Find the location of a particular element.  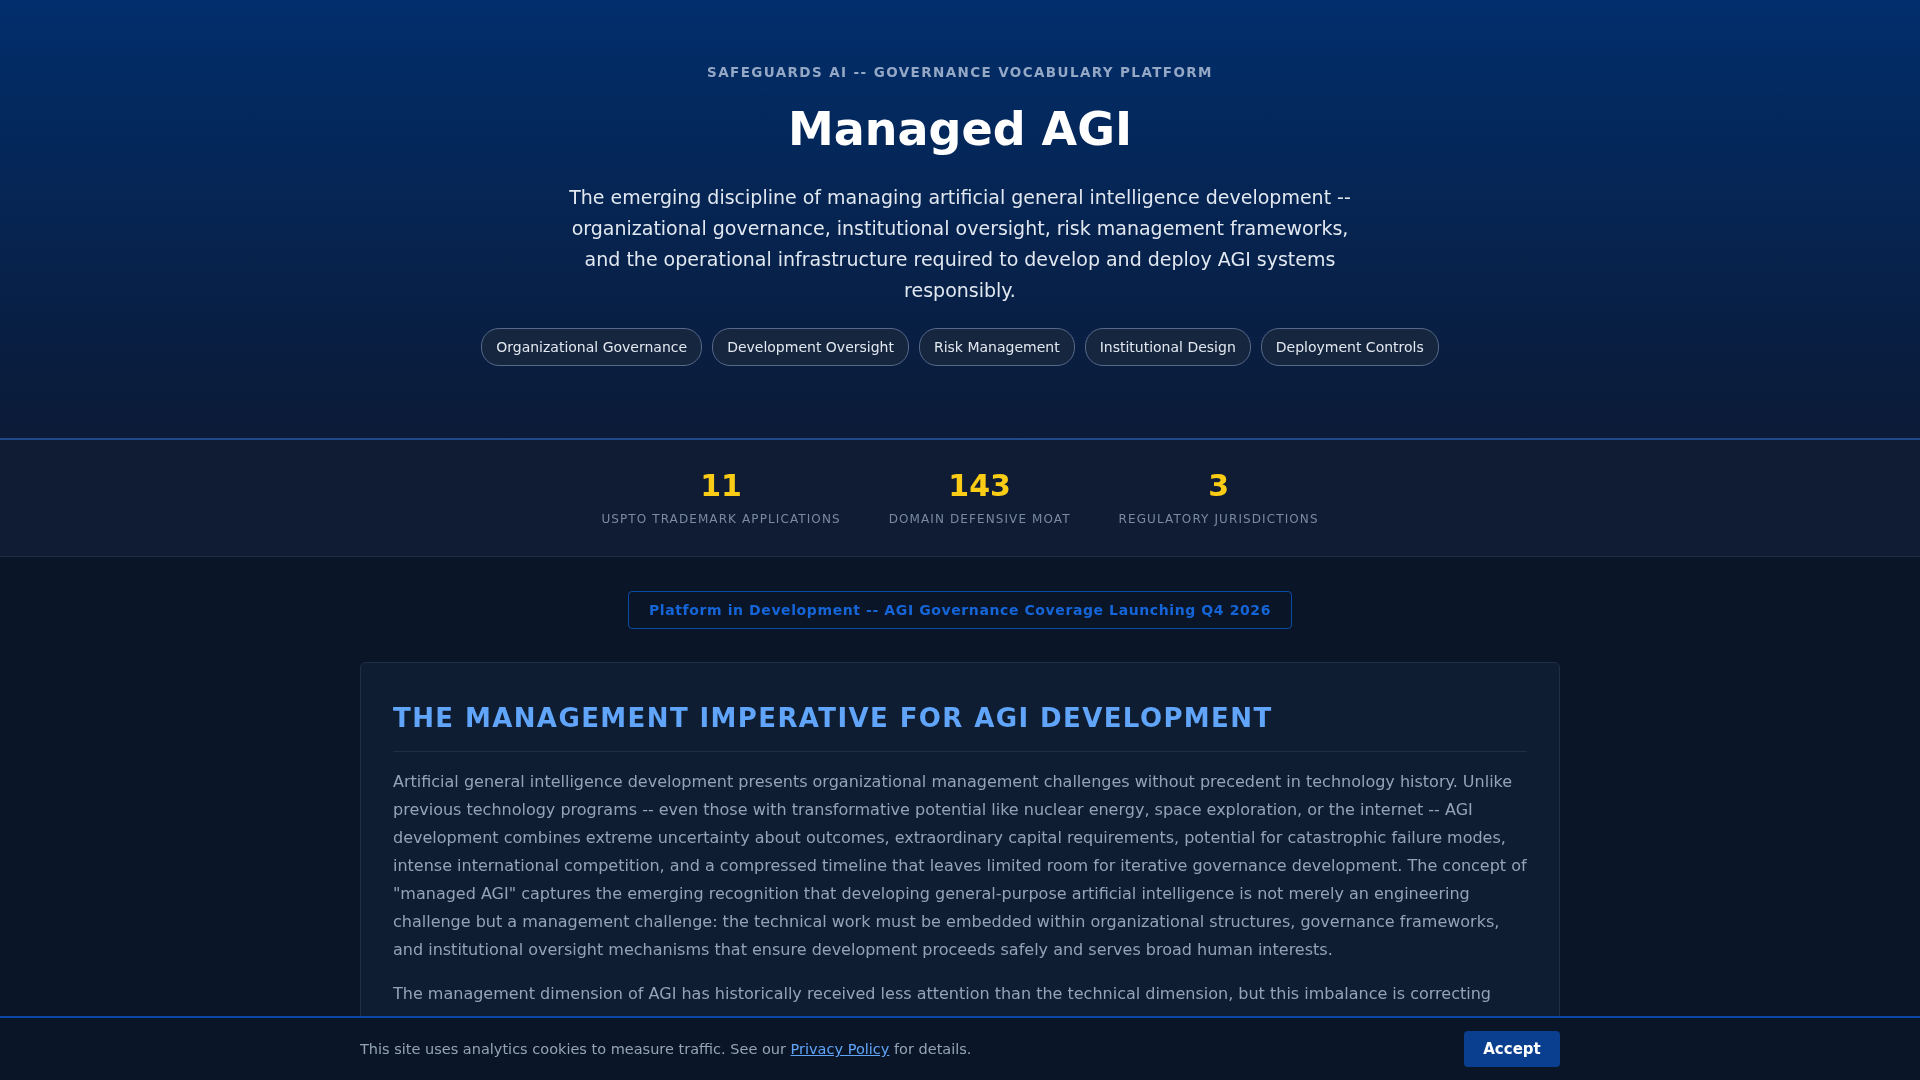

stat-label: USPTO TRADEMARK APPLICATIONS is located at coordinates (721, 519).